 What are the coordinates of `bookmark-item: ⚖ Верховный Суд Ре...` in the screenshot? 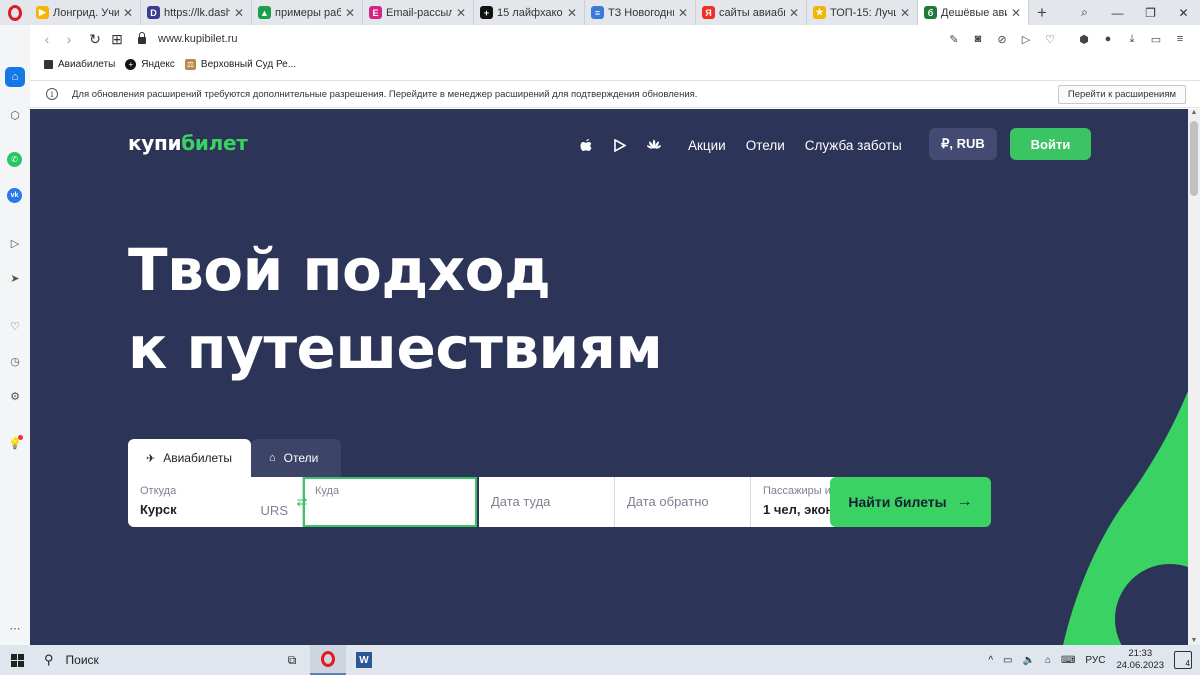 It's located at (240, 64).